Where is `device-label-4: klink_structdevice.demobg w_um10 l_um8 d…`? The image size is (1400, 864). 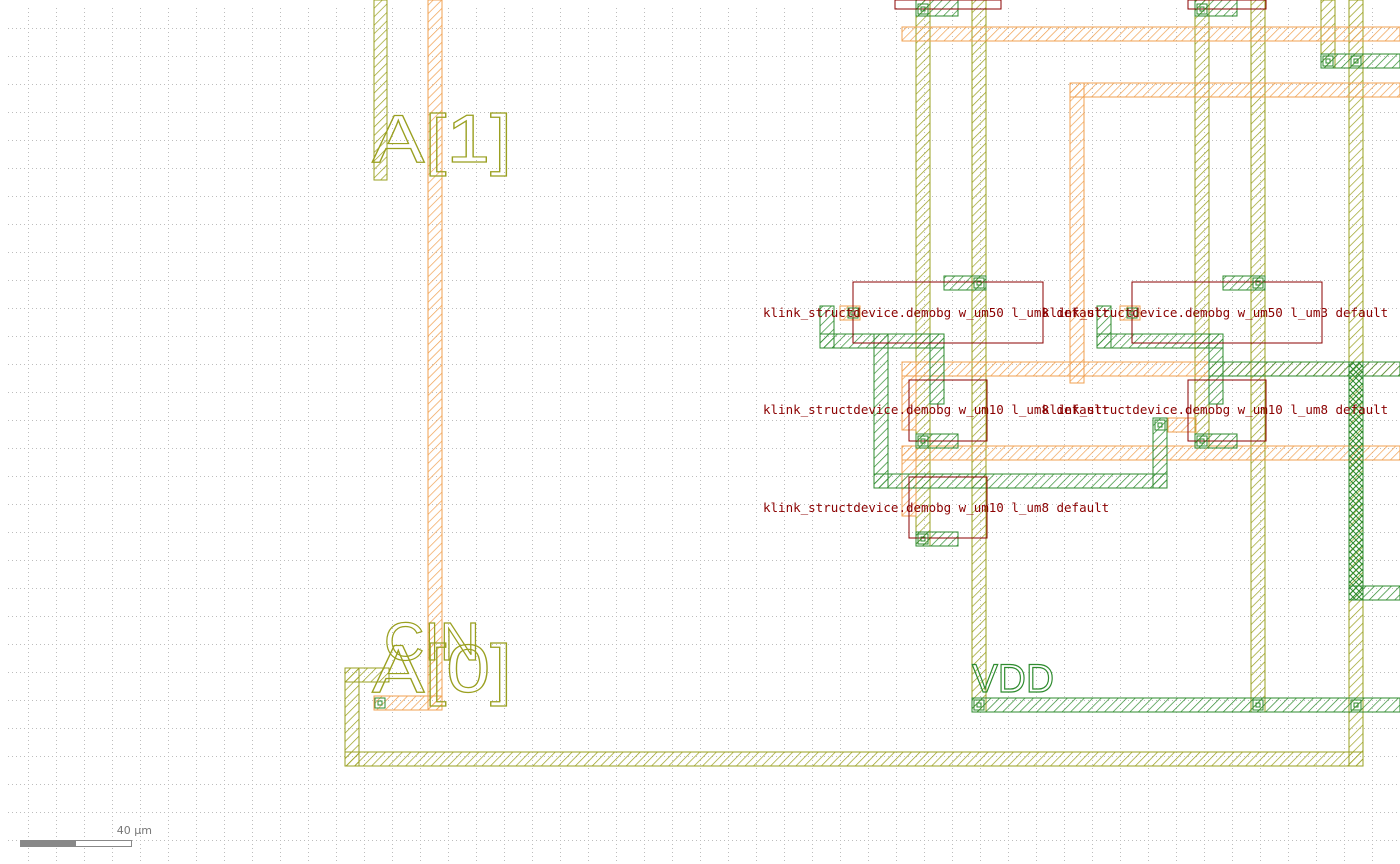
device-label-4: klink_structdevice.demobg w_um10 l_um8 d… is located at coordinates (1215, 409).